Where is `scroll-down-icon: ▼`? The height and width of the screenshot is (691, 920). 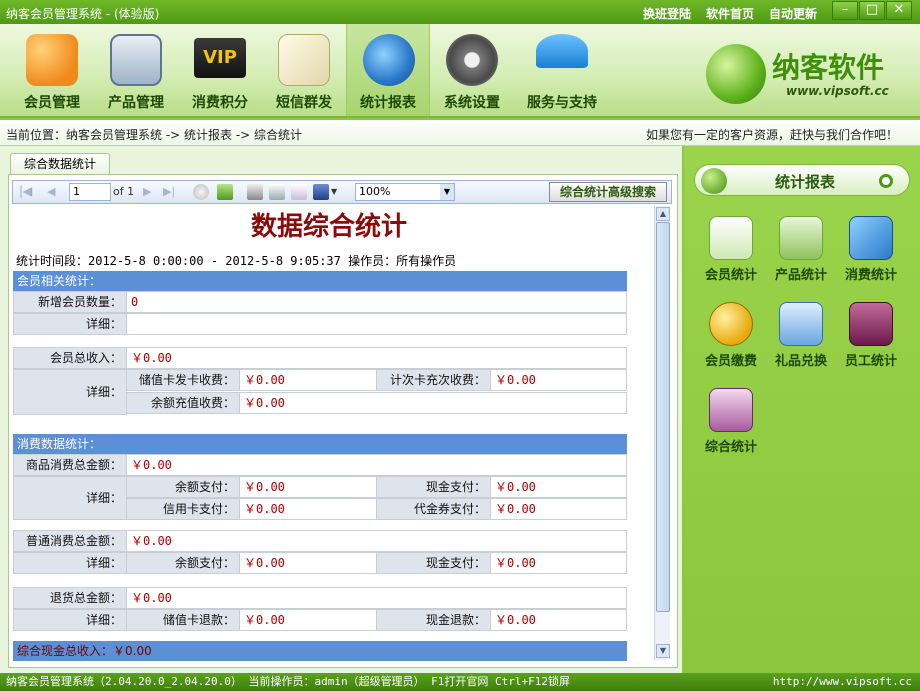 scroll-down-icon: ▼ is located at coordinates (663, 651).